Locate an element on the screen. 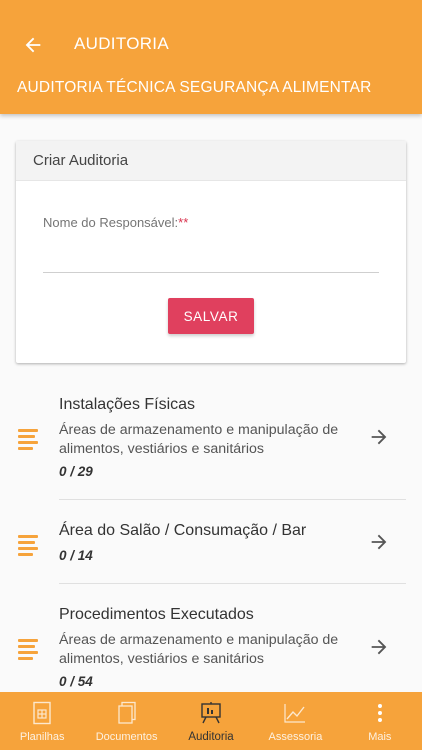 Image resolution: width=422 pixels, height=750 pixels. nav-label: Documentos is located at coordinates (126, 737).